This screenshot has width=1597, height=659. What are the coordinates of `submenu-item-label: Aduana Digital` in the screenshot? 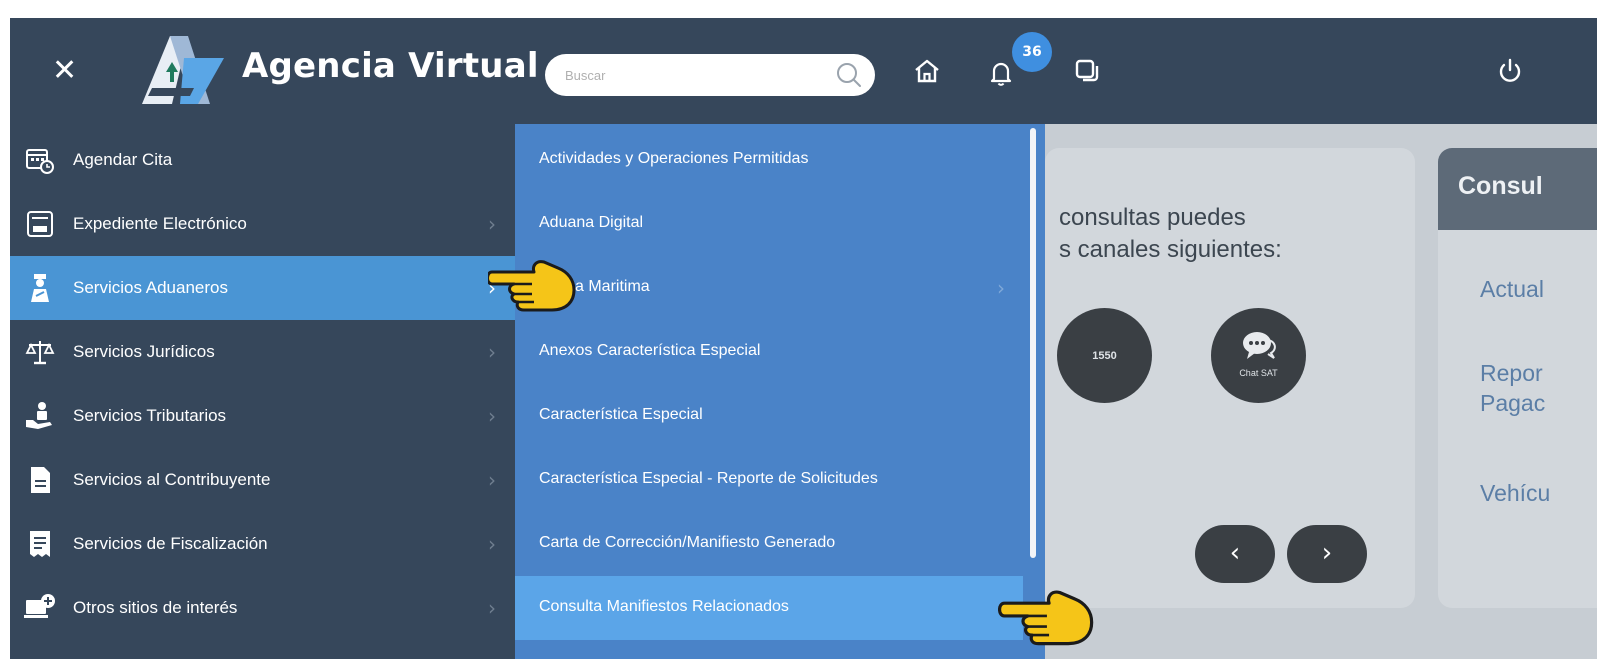 It's located at (591, 222).